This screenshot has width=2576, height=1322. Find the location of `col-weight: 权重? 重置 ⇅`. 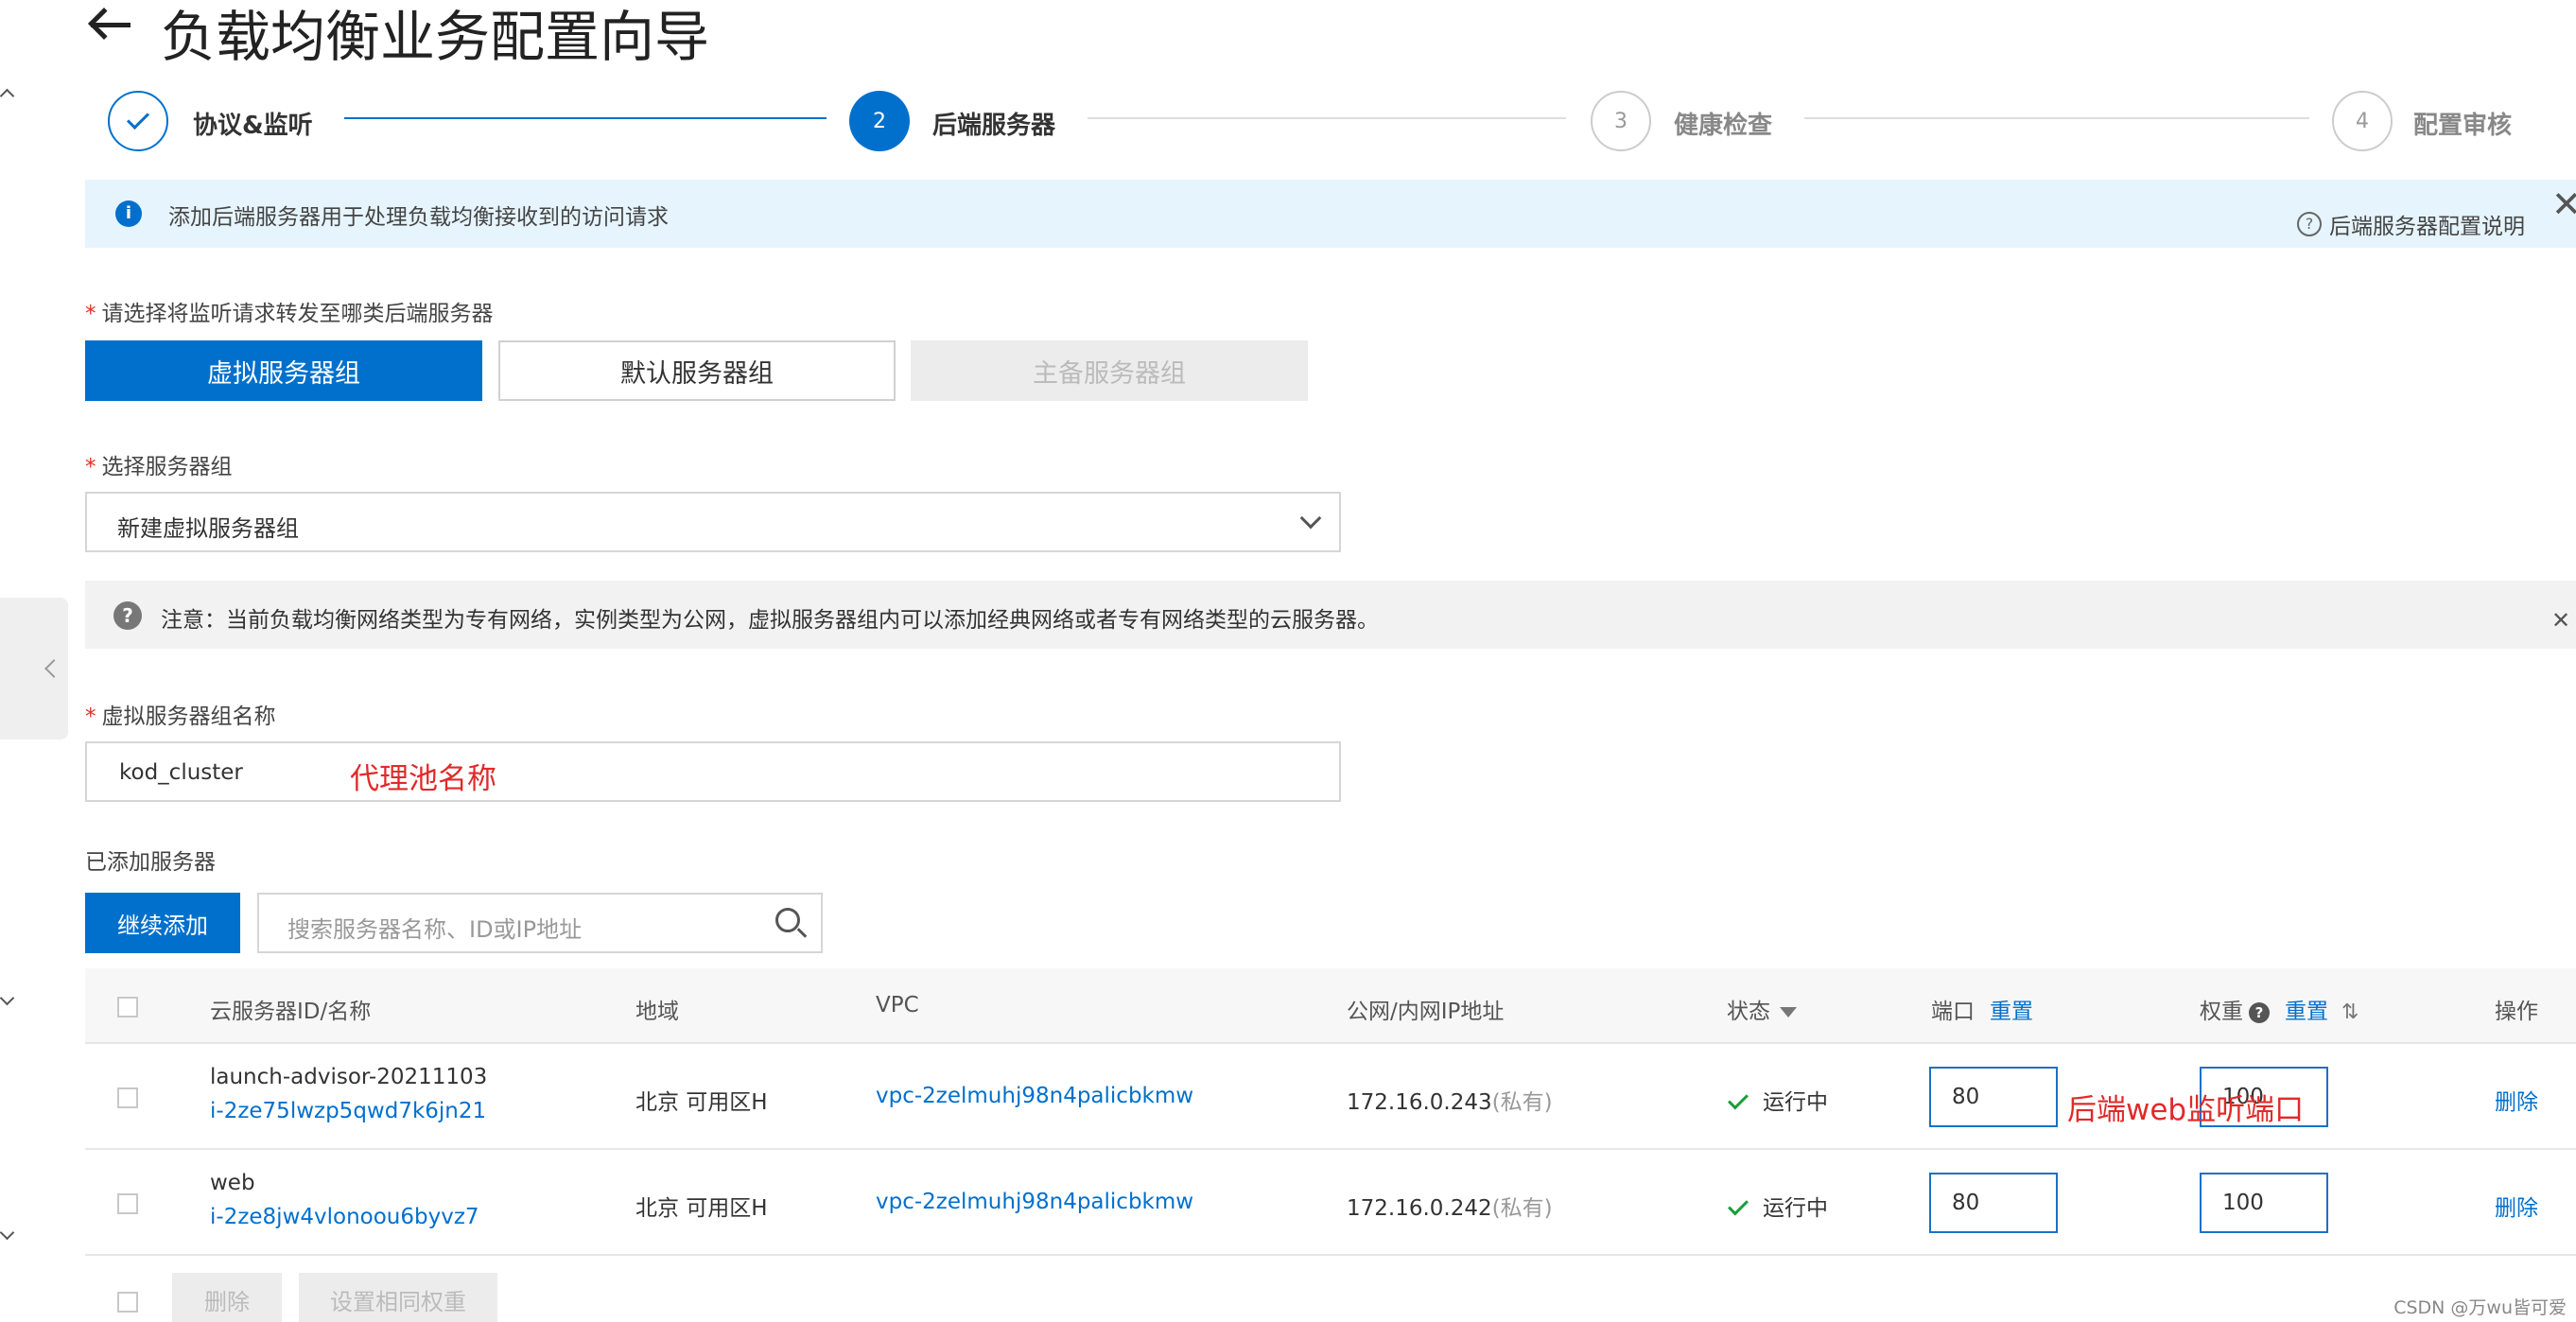

col-weight: 权重? 重置 ⇅ is located at coordinates (2279, 1012).